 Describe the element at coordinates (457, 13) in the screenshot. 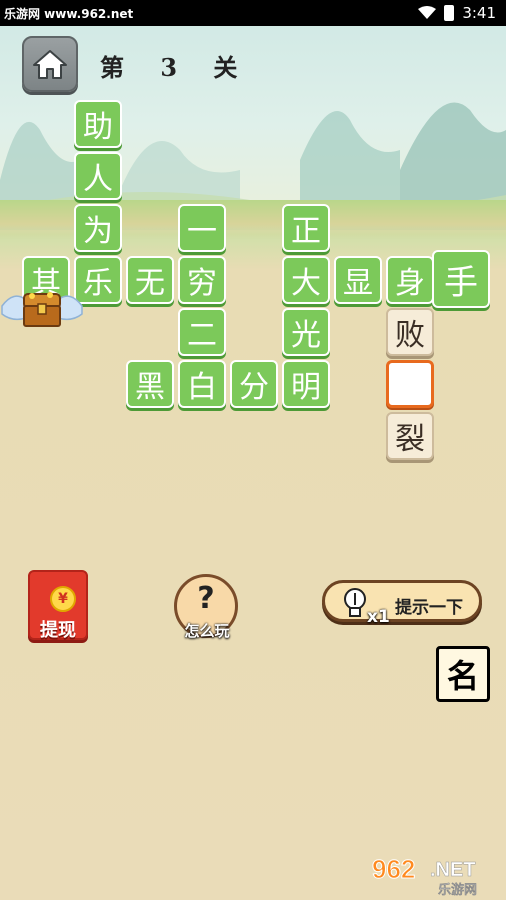

I see `status-icons: 3:41` at that location.